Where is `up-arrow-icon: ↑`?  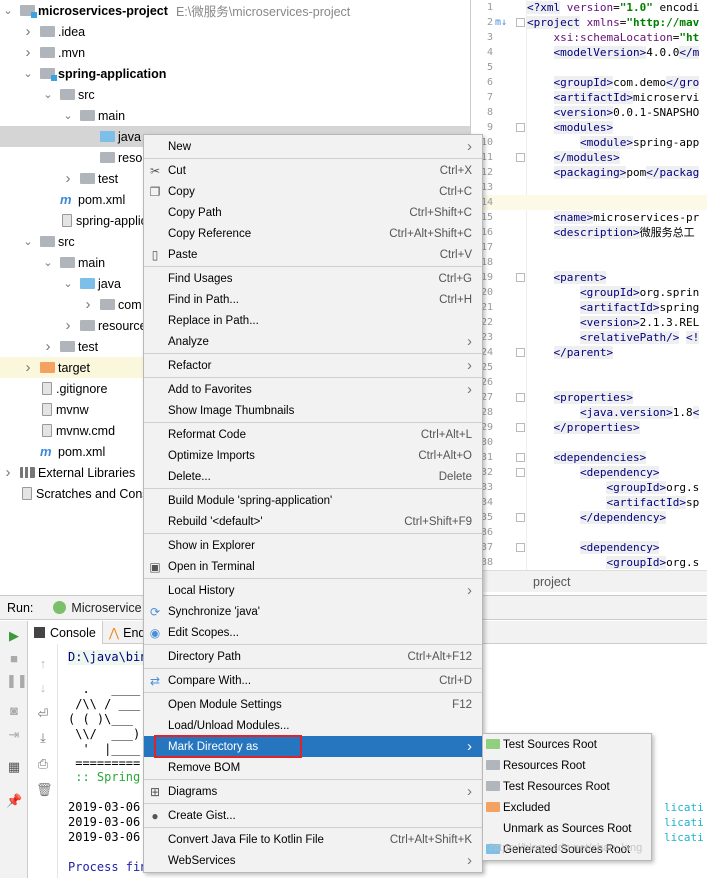 up-arrow-icon: ↑ is located at coordinates (43, 663).